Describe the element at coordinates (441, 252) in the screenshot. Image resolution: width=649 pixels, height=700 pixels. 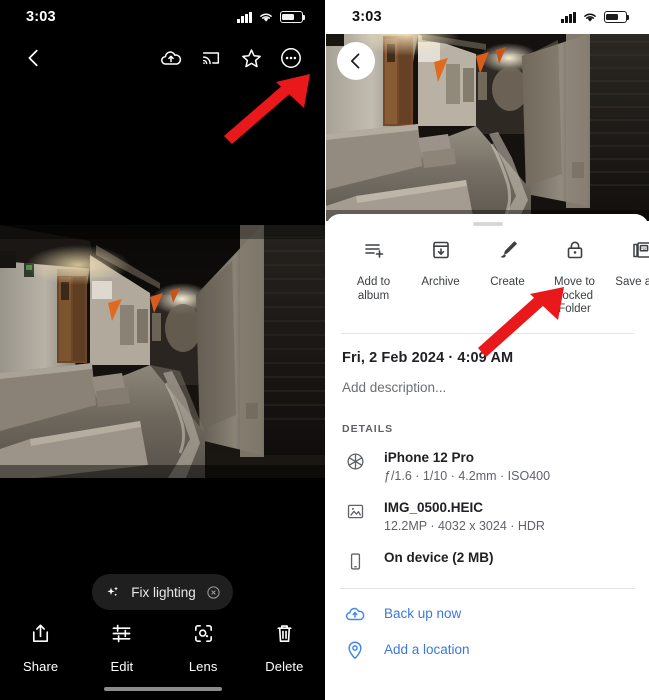
I see `archive-icon` at that location.